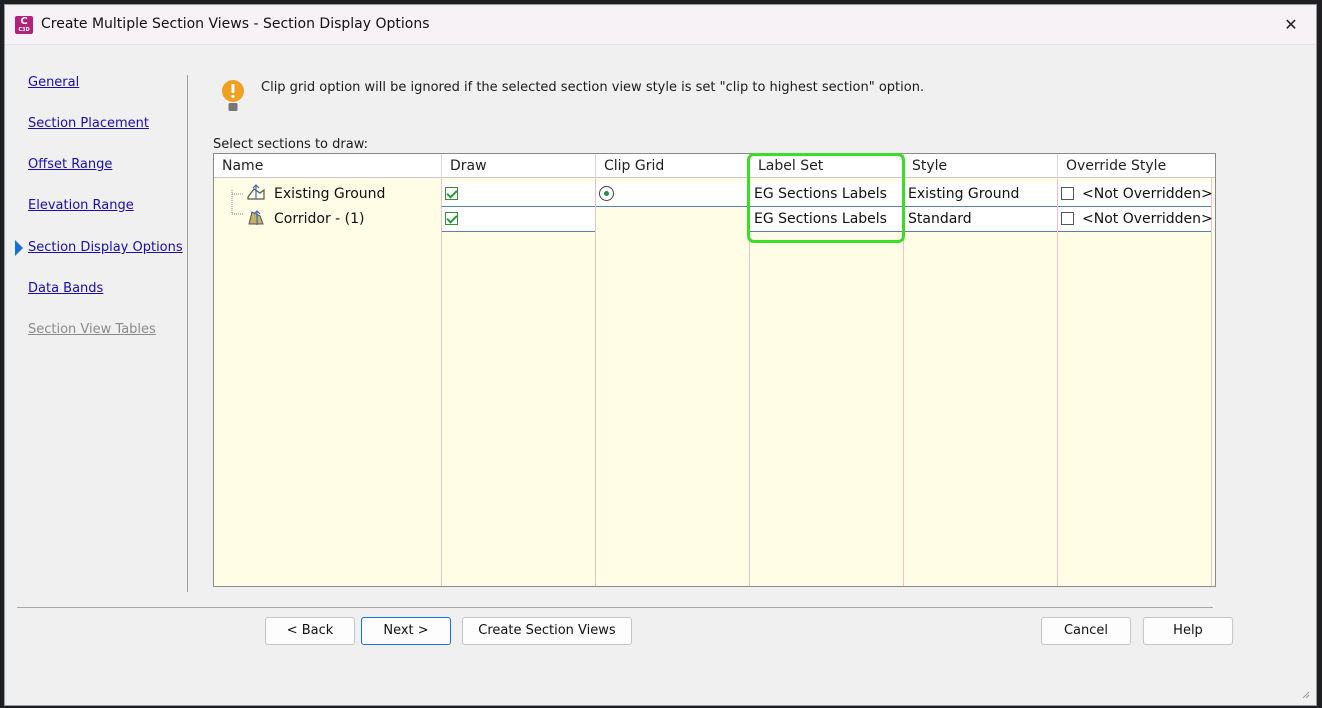  I want to click on sidebar-divider, so click(187, 333).